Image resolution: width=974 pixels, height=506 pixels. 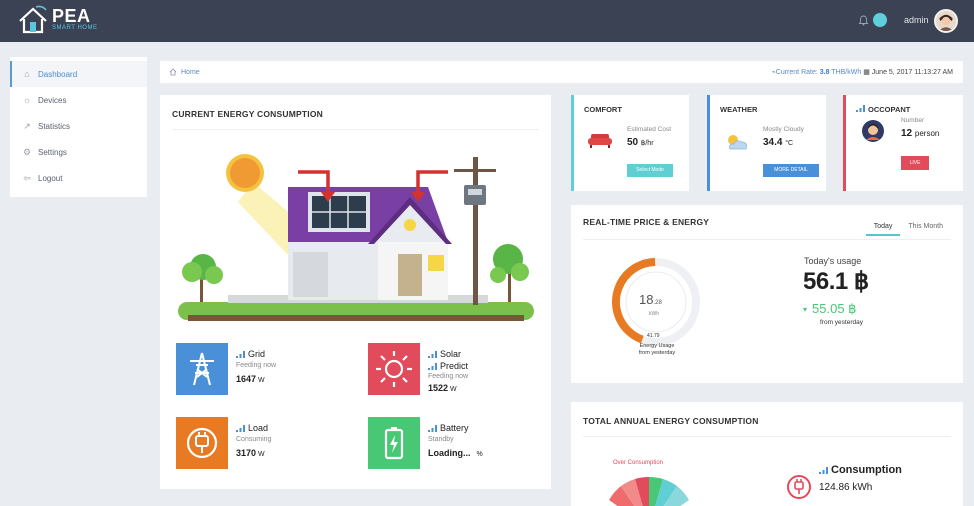 I want to click on brand-logo: PEA SMART HOME, so click(x=56, y=21).